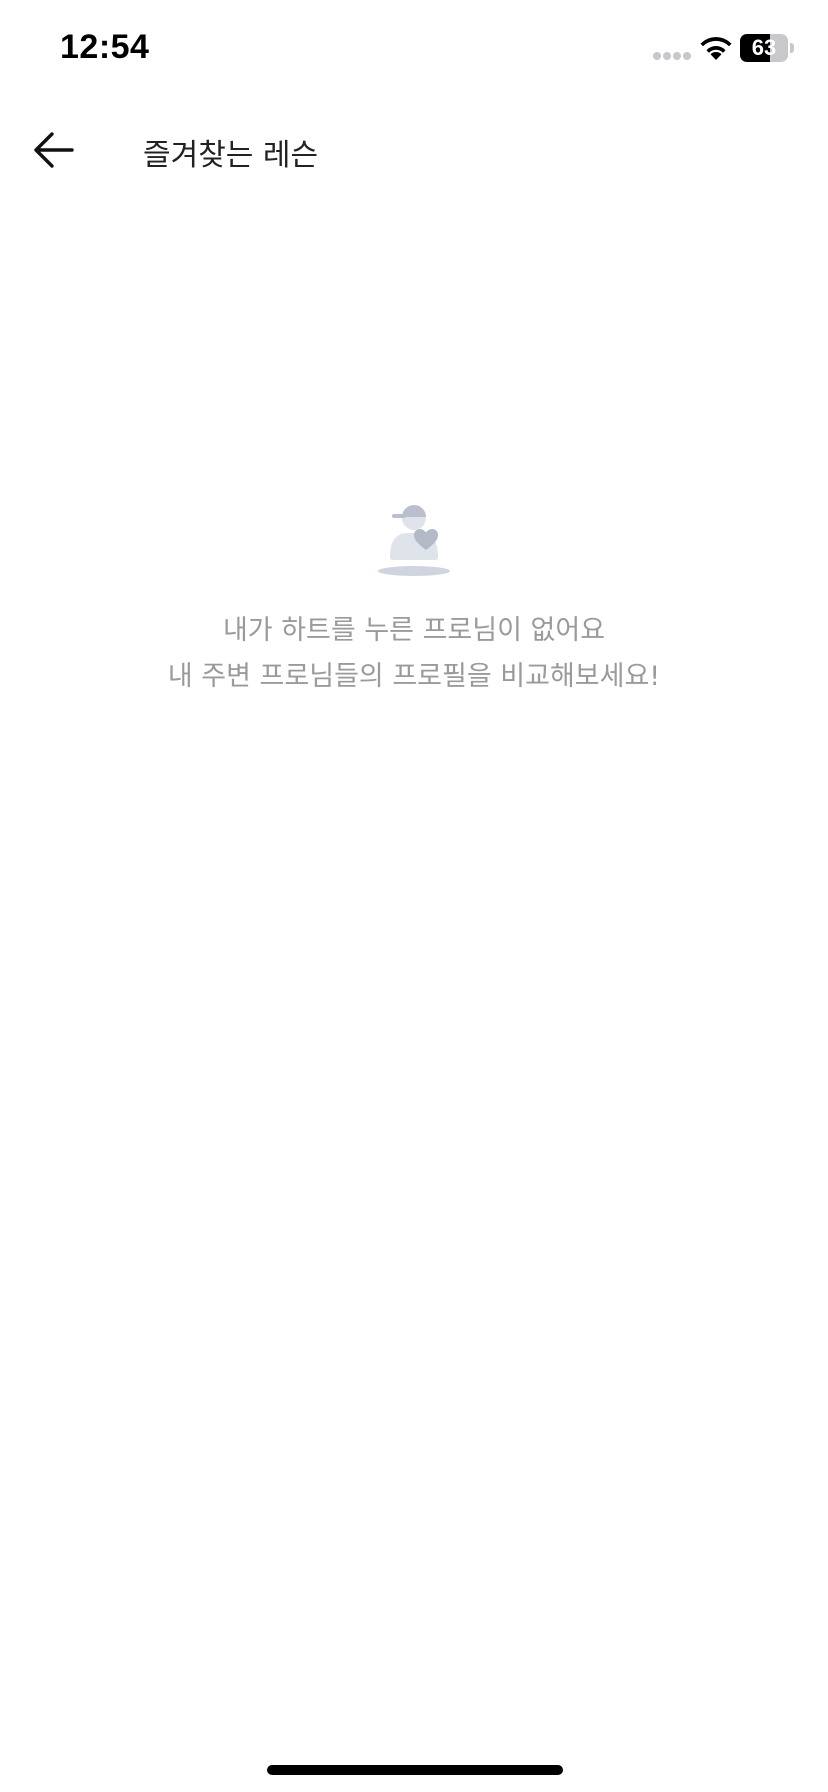 The height and width of the screenshot is (1792, 828). I want to click on back-button, so click(54, 150).